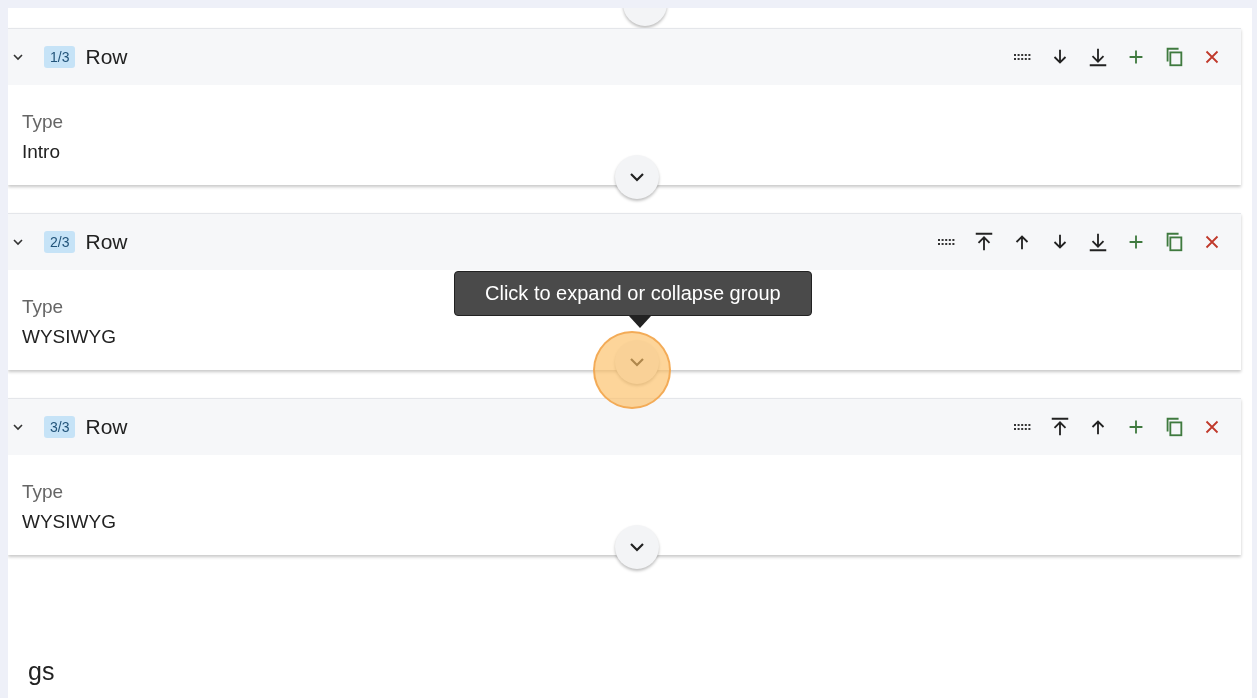 Image resolution: width=1257 pixels, height=698 pixels. Describe the element at coordinates (60, 242) in the screenshot. I see `index-badge: 2/3` at that location.